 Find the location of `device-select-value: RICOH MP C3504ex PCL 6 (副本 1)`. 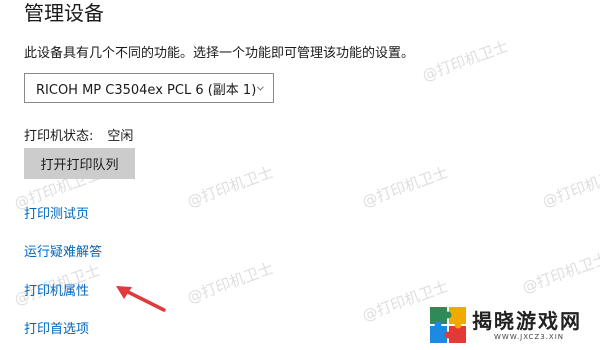

device-select-value: RICOH MP C3504ex PCL 6 (副本 1) is located at coordinates (146, 90).